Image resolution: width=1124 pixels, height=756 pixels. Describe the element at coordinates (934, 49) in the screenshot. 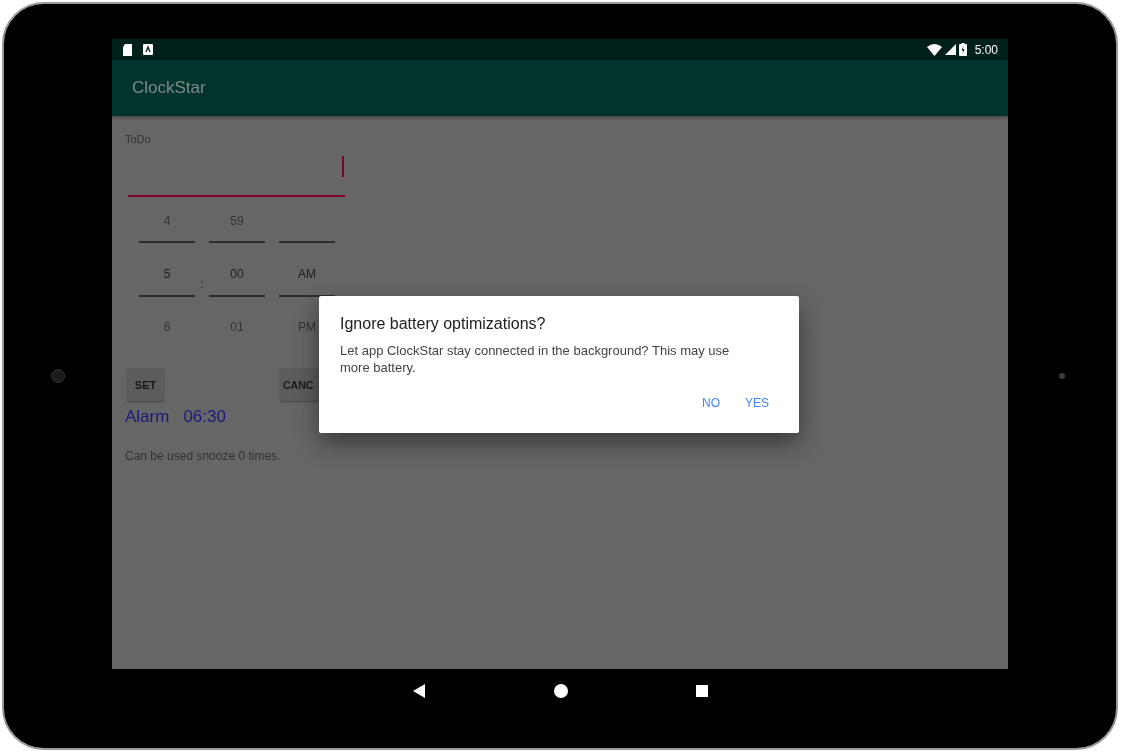

I see `wifi-icon` at that location.